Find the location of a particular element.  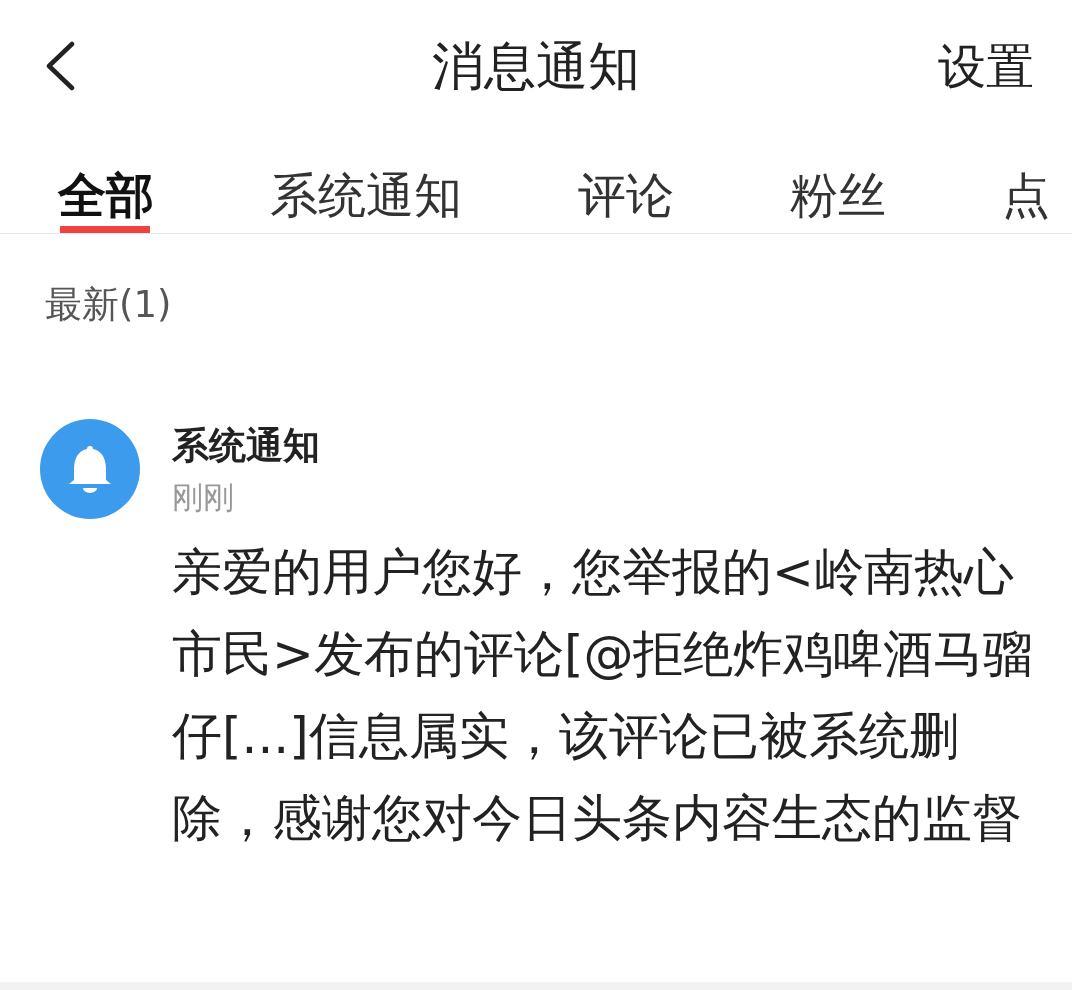

tab: 系统通知 is located at coordinates (366, 182).